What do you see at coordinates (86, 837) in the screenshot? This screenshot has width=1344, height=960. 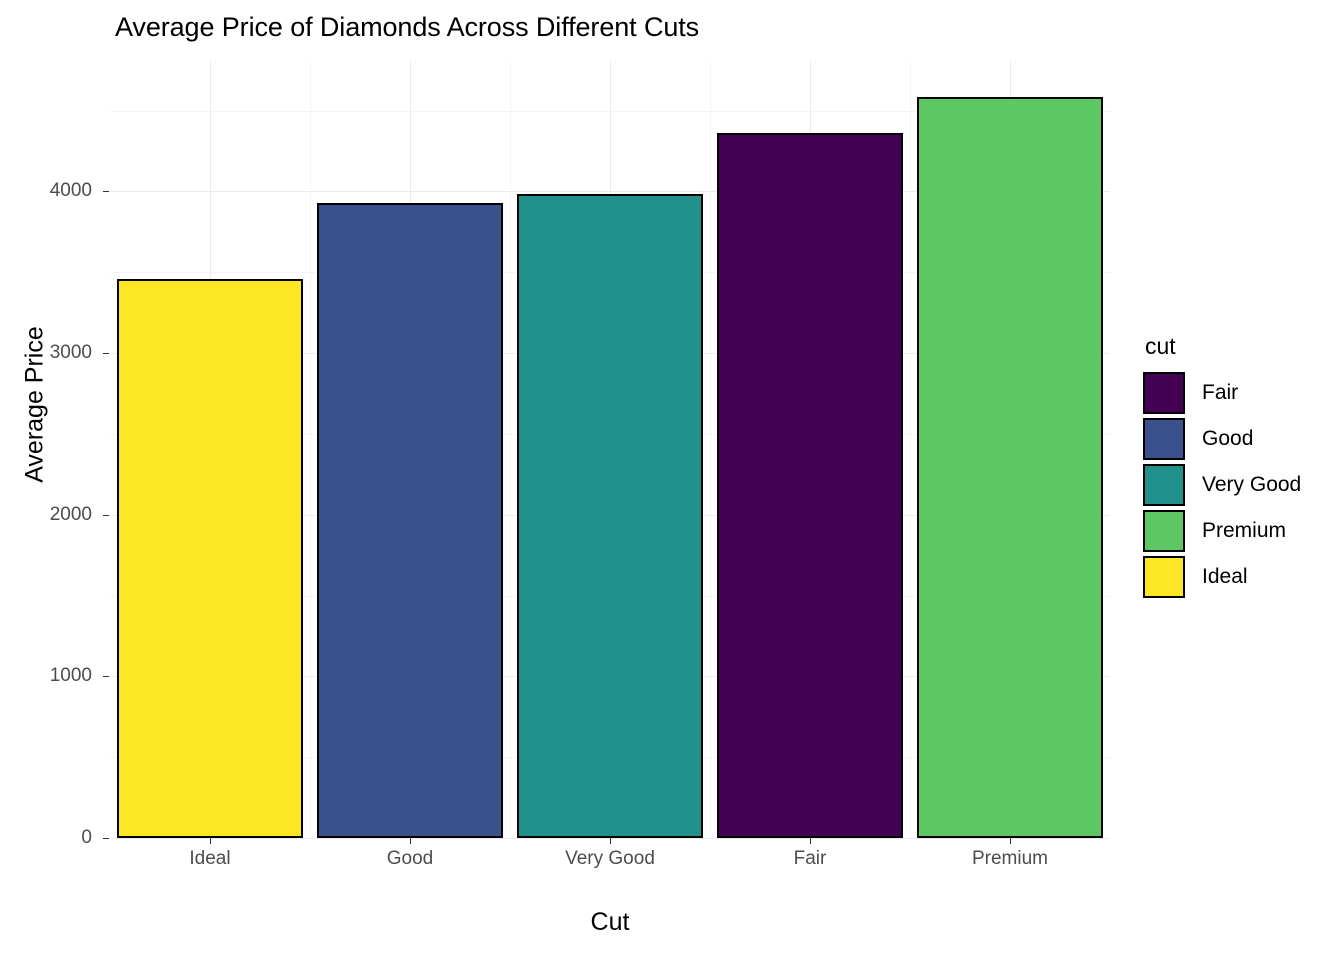 I see `y-axis-tick-label: 0` at bounding box center [86, 837].